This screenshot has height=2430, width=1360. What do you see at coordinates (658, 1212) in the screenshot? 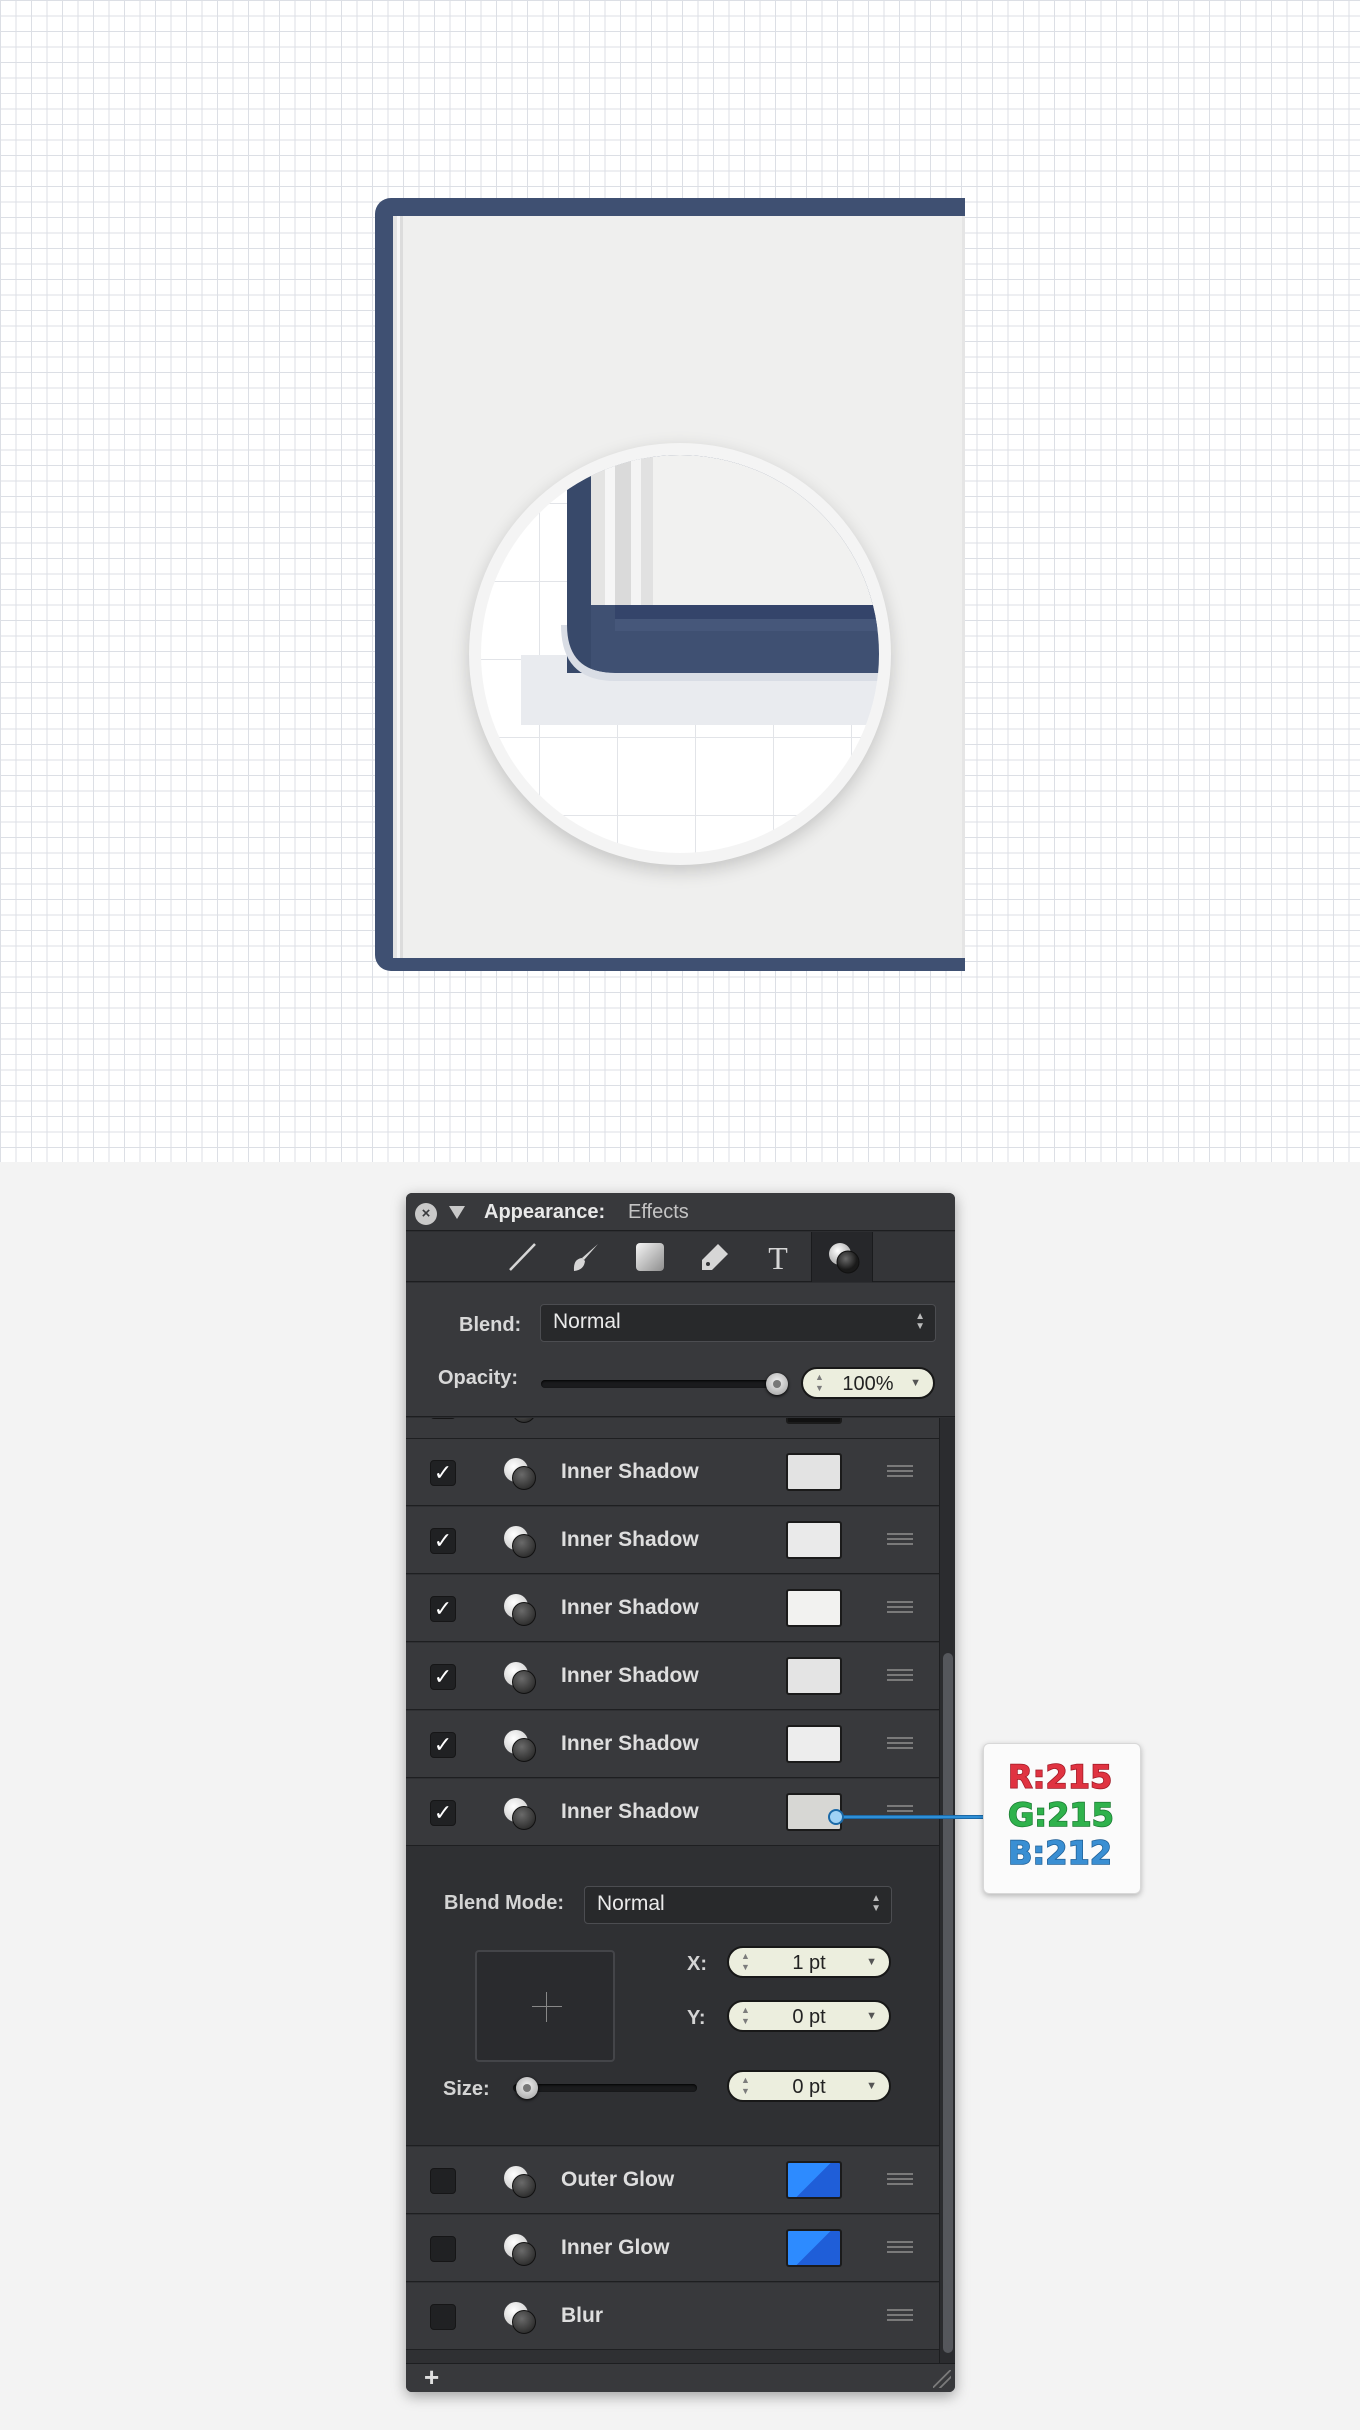
I see `panel-subtitle: Effects` at bounding box center [658, 1212].